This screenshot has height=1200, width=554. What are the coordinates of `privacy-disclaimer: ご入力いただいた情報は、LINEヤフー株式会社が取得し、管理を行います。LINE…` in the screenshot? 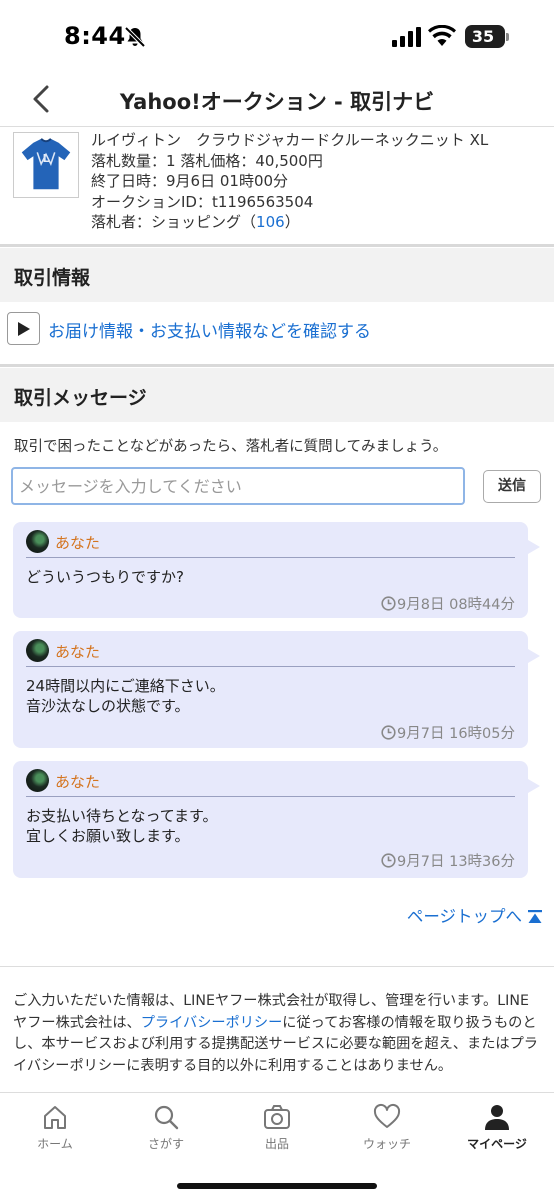 It's located at (277, 1021).